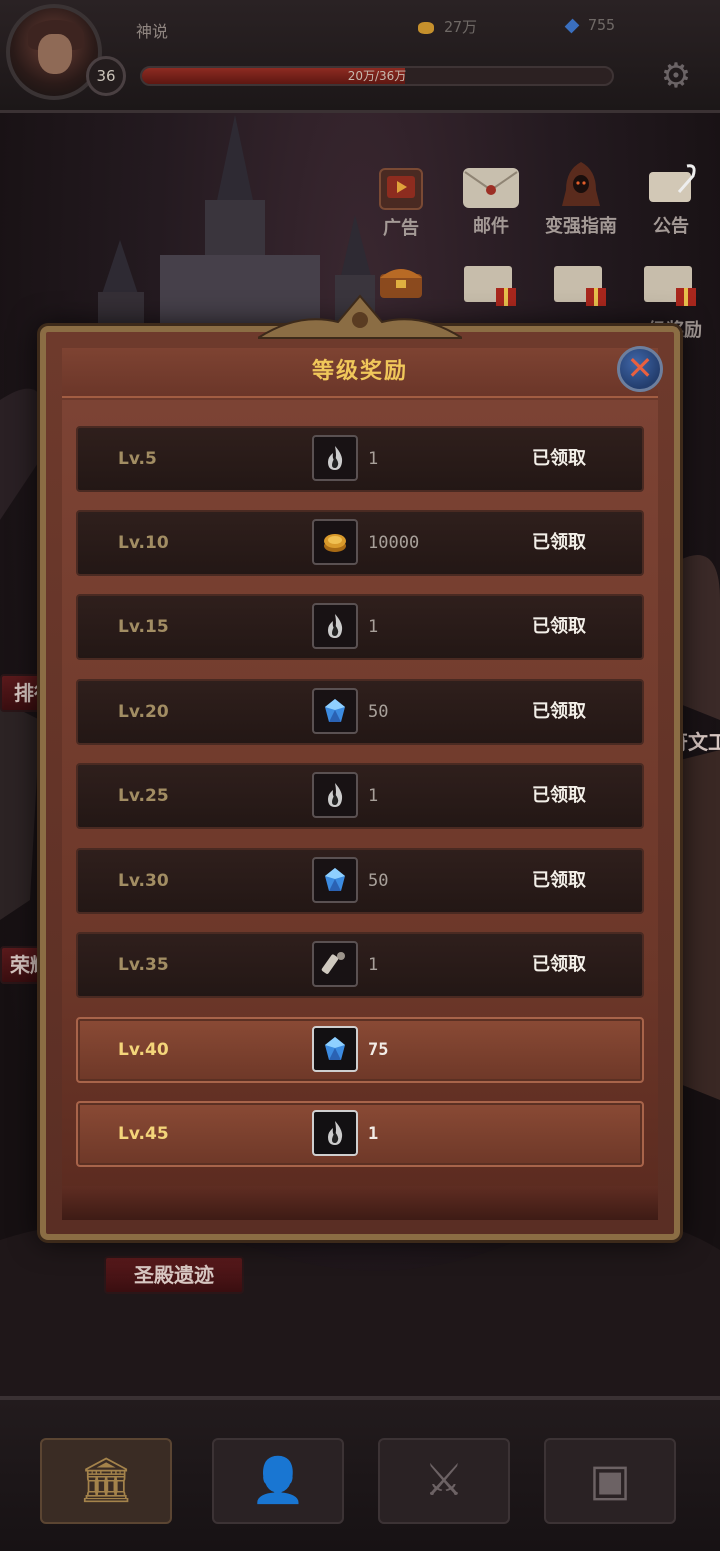 This screenshot has width=720, height=1551. Describe the element at coordinates (360, 712) in the screenshot. I see `reward-row: Lv.20 50 已领取` at that location.